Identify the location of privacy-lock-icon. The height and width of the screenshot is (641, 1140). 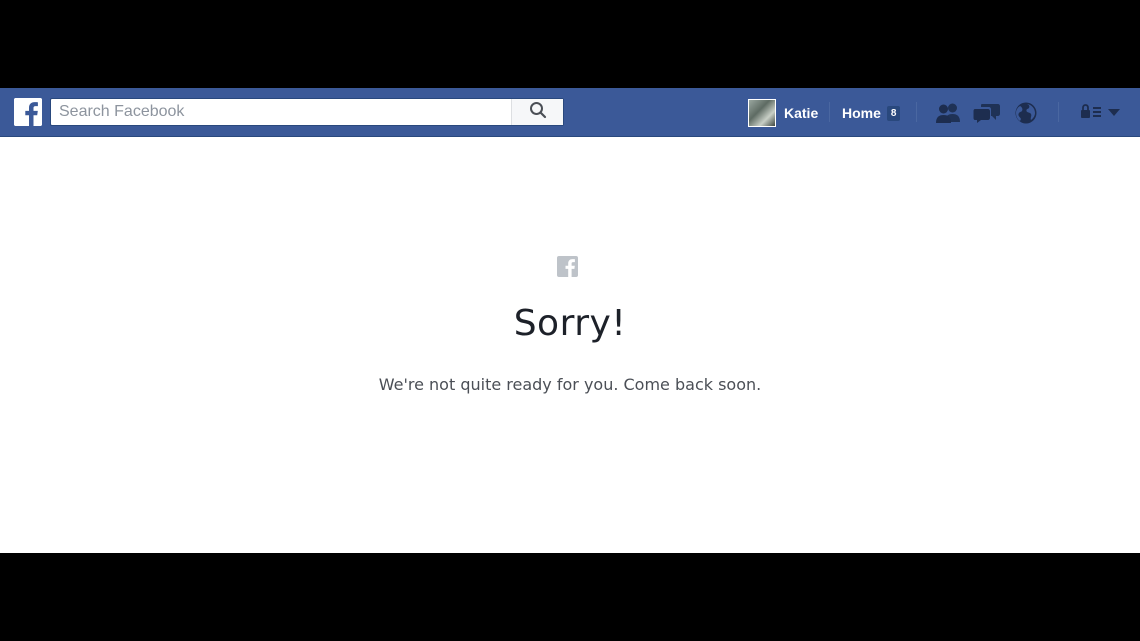
(1091, 113).